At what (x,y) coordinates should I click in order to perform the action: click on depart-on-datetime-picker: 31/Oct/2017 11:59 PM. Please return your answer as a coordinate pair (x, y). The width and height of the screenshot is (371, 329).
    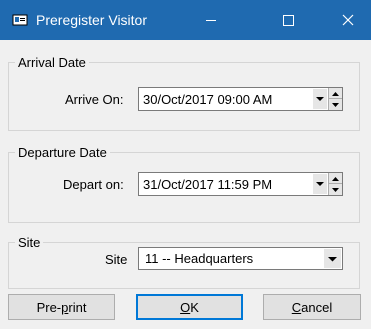
    Looking at the image, I should click on (240, 184).